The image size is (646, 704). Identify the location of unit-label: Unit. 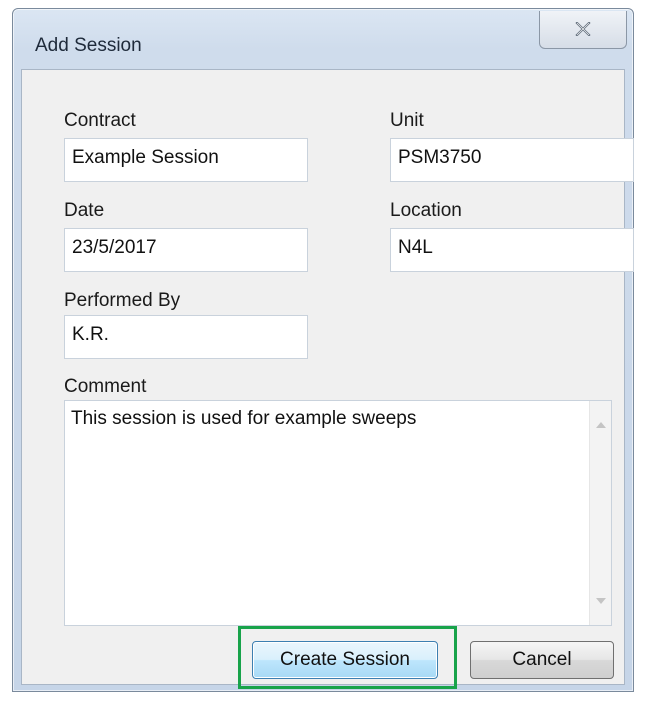
(407, 120).